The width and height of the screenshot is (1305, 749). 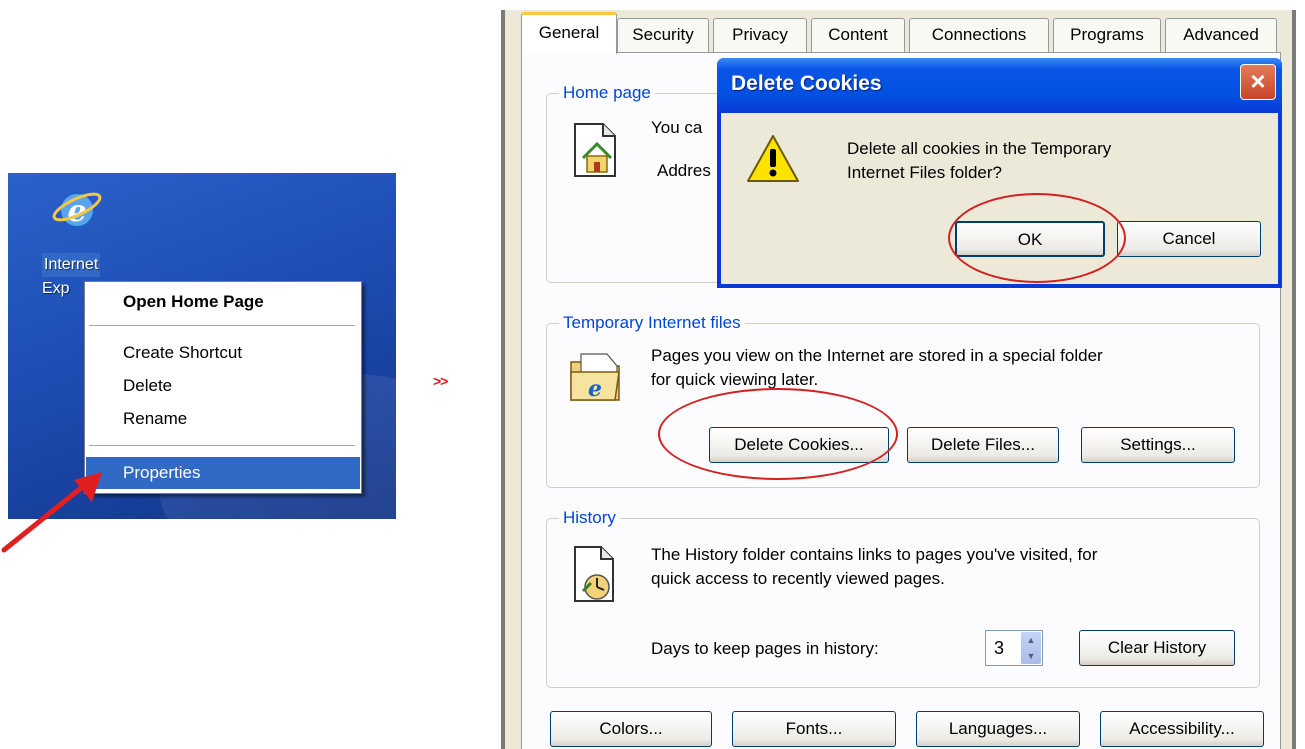 What do you see at coordinates (595, 389) in the screenshot?
I see `svg-text: e` at bounding box center [595, 389].